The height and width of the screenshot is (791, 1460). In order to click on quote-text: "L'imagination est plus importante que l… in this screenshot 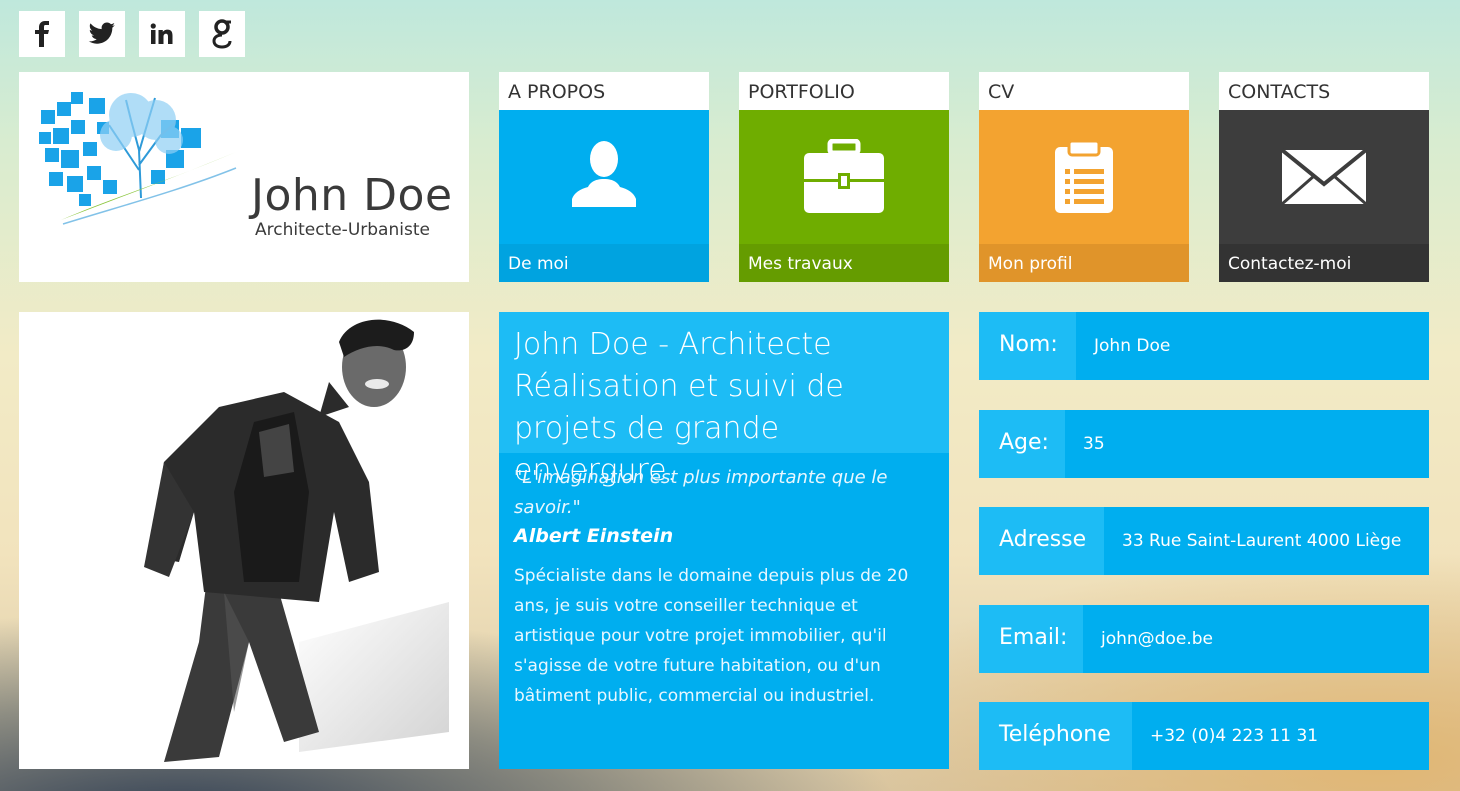, I will do `click(701, 492)`.